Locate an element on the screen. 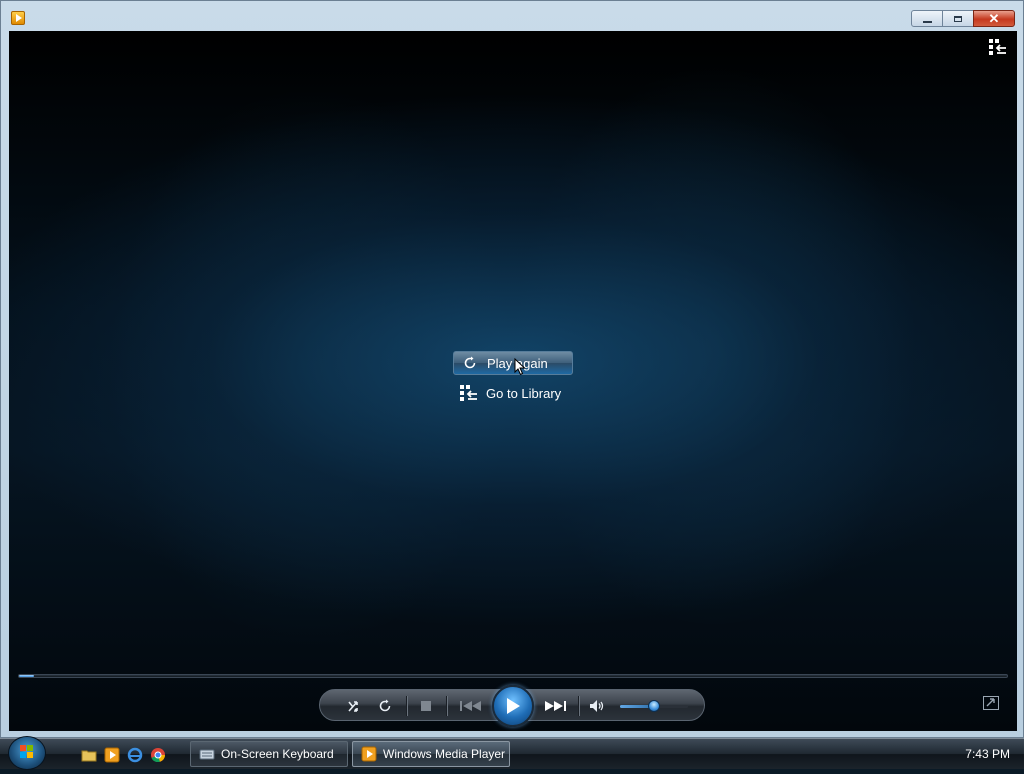  stop-icon is located at coordinates (426, 706).